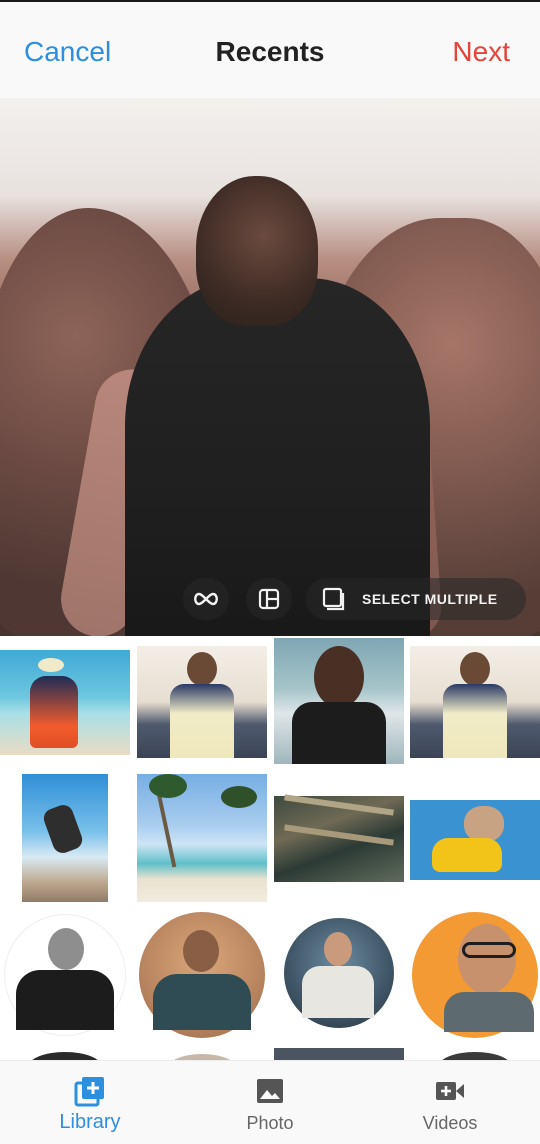 This screenshot has width=540, height=1144. What do you see at coordinates (257, 251) in the screenshot?
I see `preview-person-head` at bounding box center [257, 251].